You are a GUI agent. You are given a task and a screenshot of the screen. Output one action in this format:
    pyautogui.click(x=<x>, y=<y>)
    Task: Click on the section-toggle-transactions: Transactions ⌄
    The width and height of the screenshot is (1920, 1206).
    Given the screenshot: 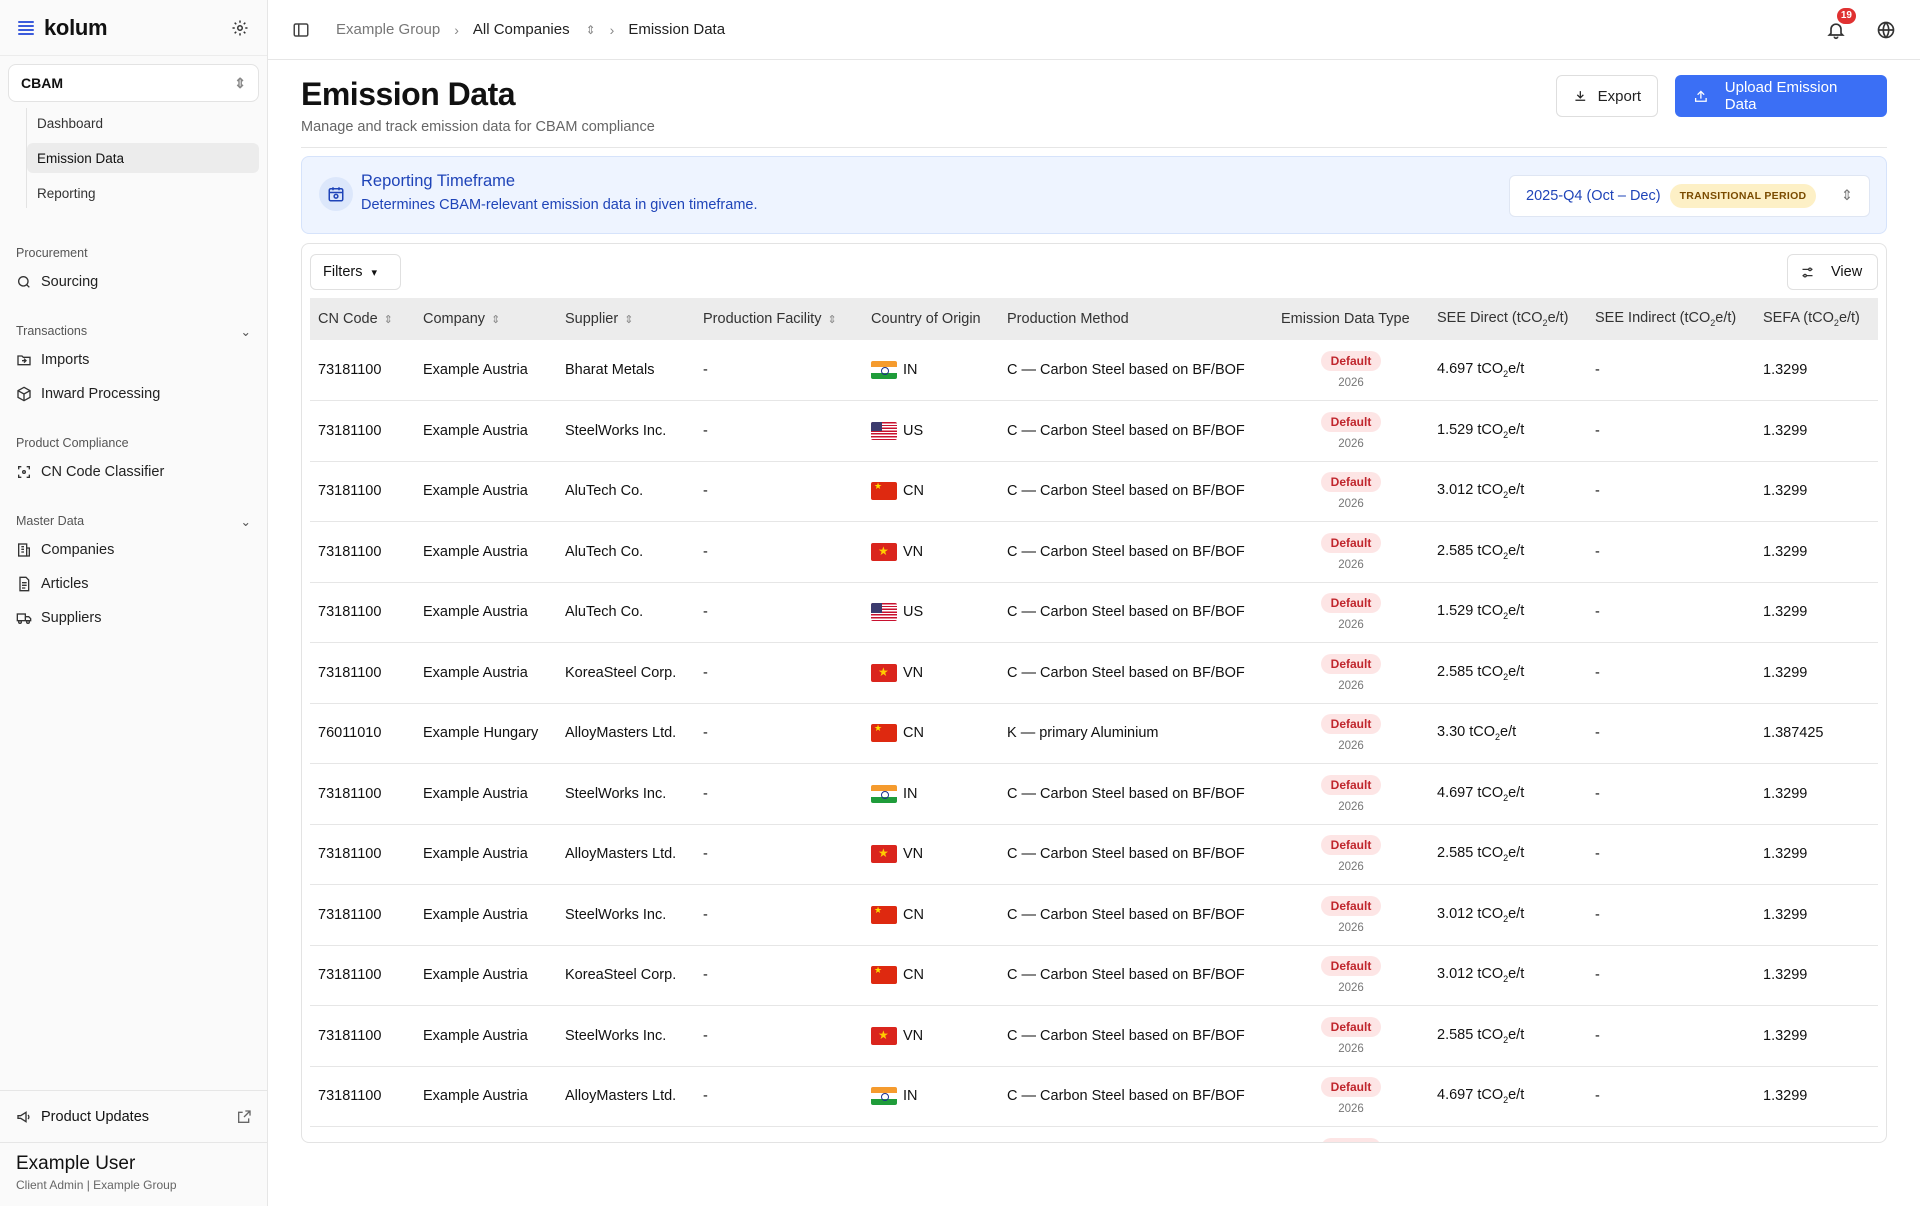 What is the action you would take?
    pyautogui.click(x=133, y=331)
    